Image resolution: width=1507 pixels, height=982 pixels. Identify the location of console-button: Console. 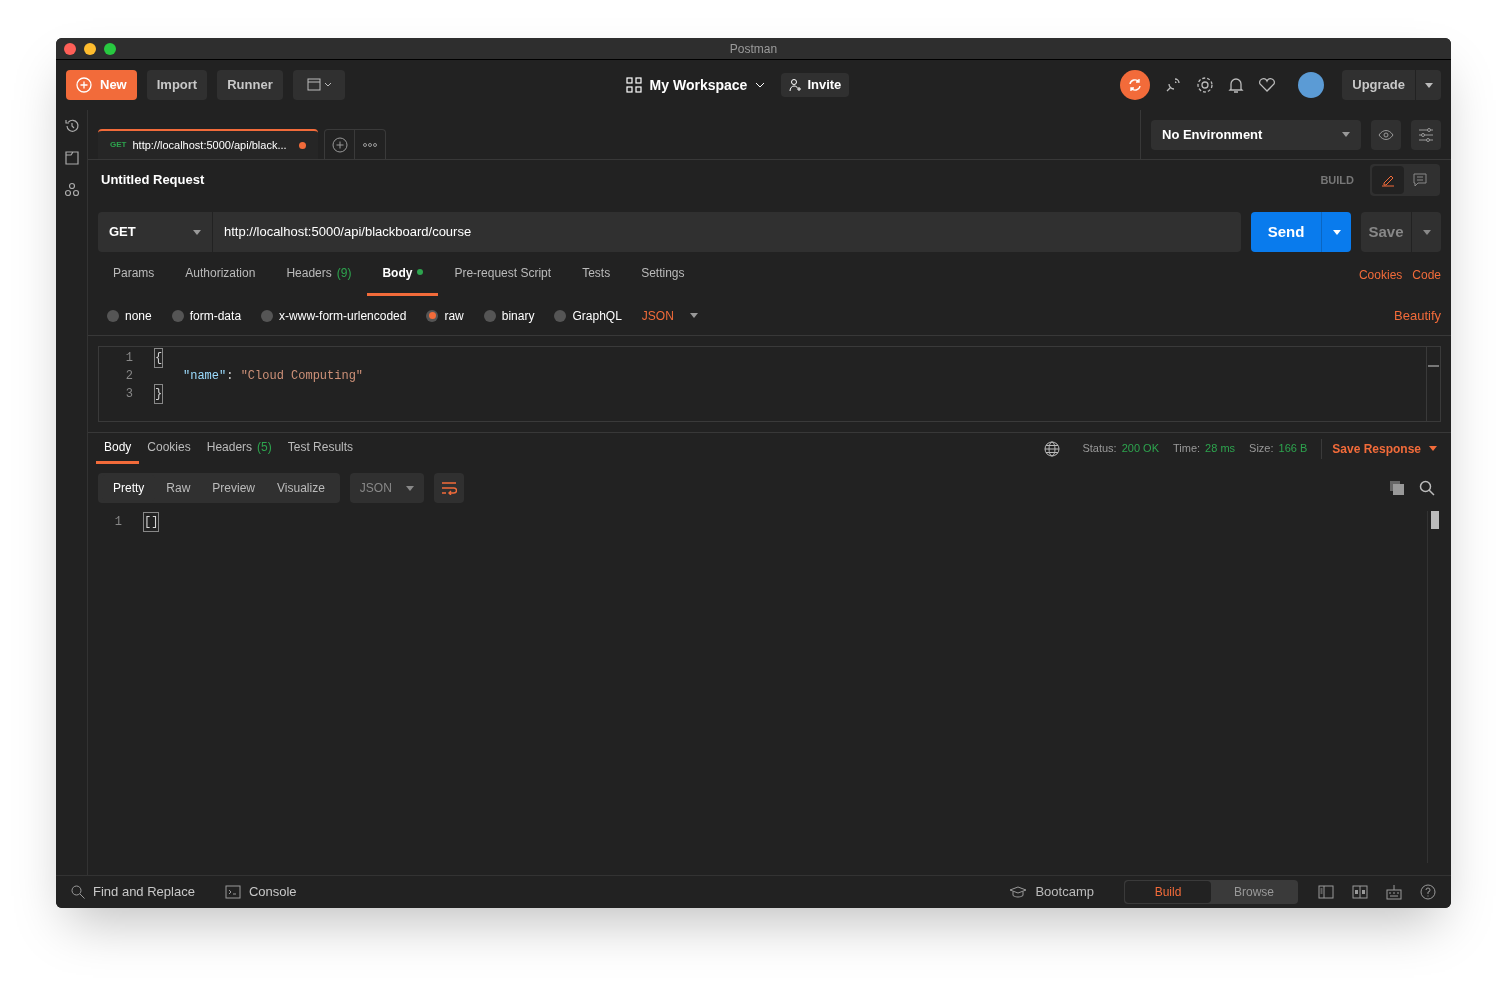
(260, 892).